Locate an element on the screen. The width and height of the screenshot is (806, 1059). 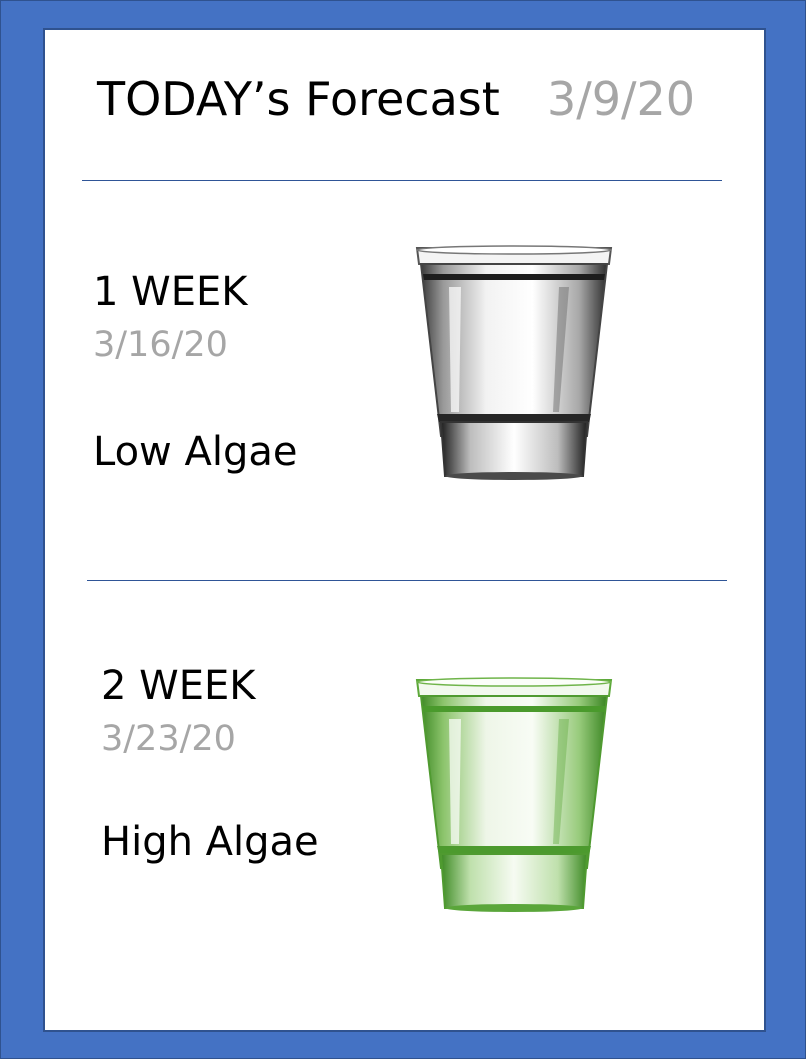
forecast-date: 3/16/20 is located at coordinates (160, 345).